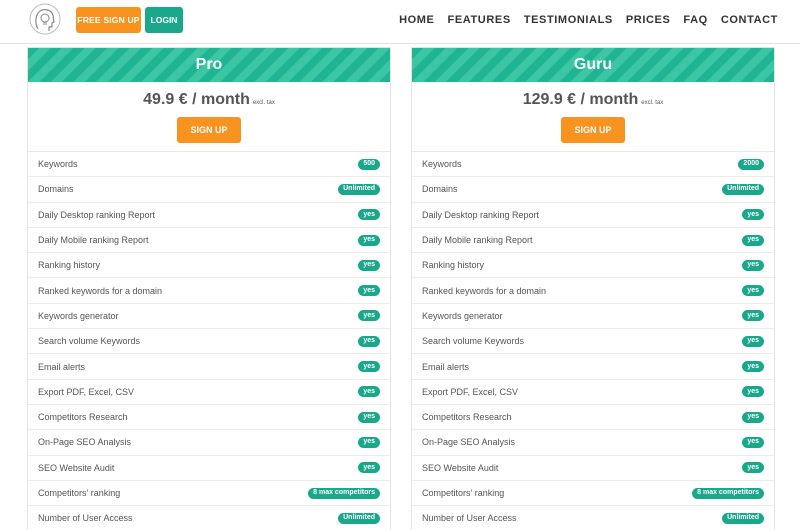 This screenshot has height=530, width=800. I want to click on nav-testimonials: TESTIMONIALS, so click(568, 20).